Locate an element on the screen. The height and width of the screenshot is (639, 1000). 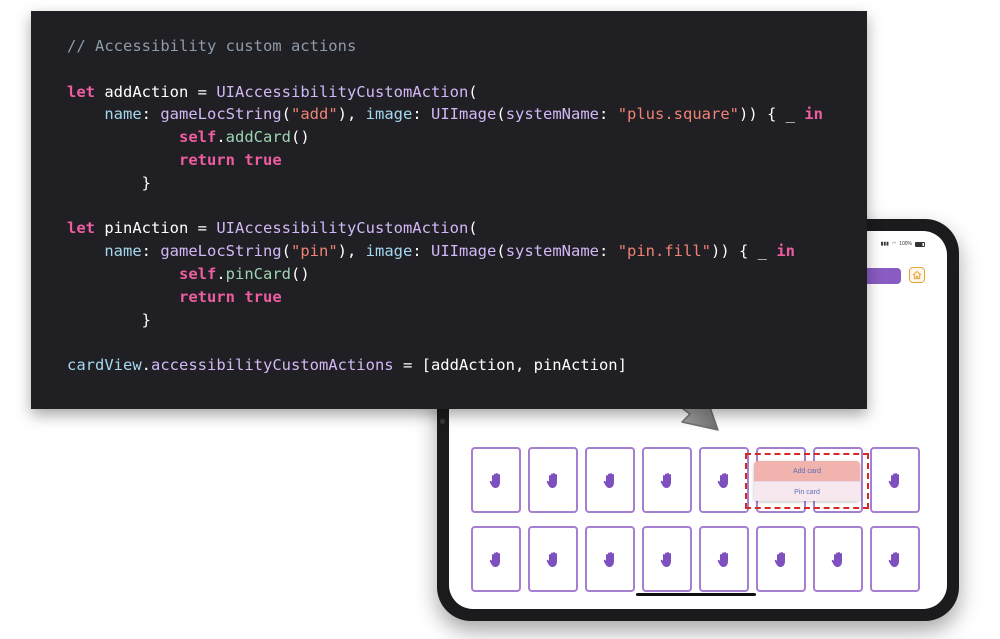
battery-percentage: 100% is located at coordinates (905, 244).